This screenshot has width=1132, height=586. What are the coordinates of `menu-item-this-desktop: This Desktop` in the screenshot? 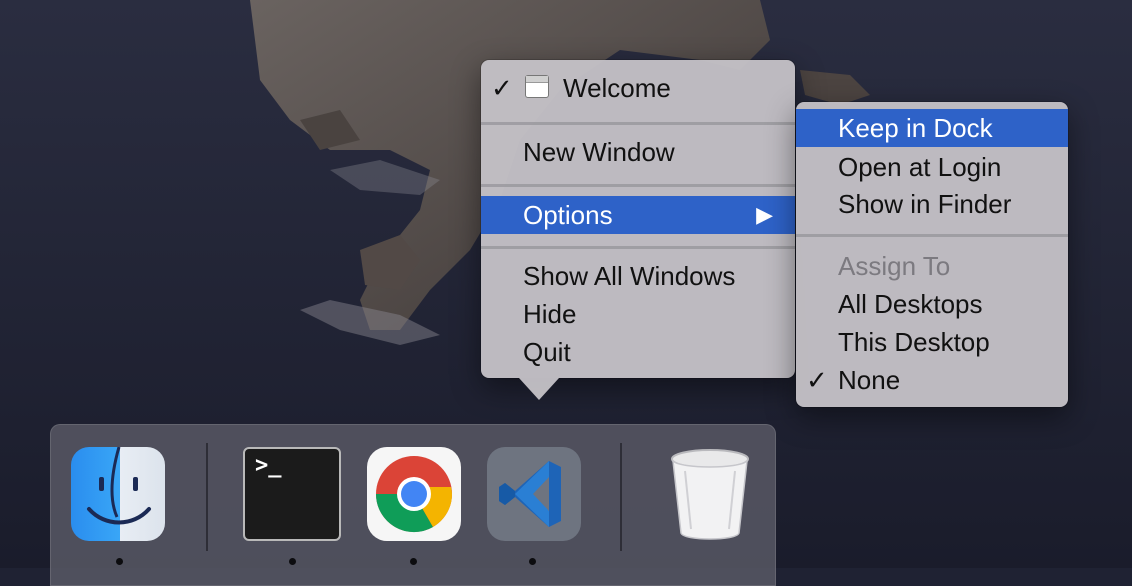 It's located at (932, 342).